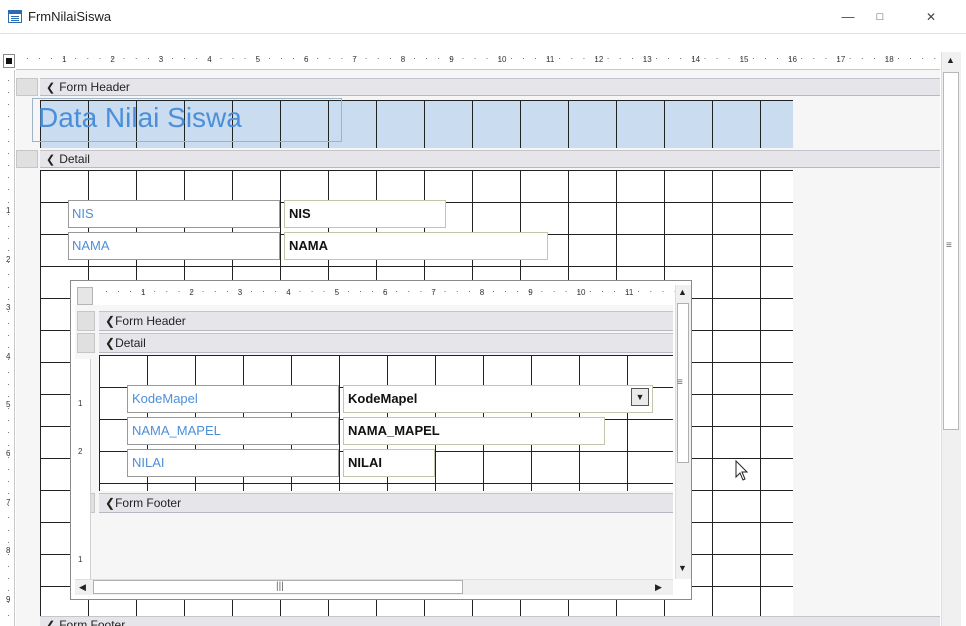  What do you see at coordinates (498, 399) in the screenshot?
I see `kodemapel-combobox: KodeMapel` at bounding box center [498, 399].